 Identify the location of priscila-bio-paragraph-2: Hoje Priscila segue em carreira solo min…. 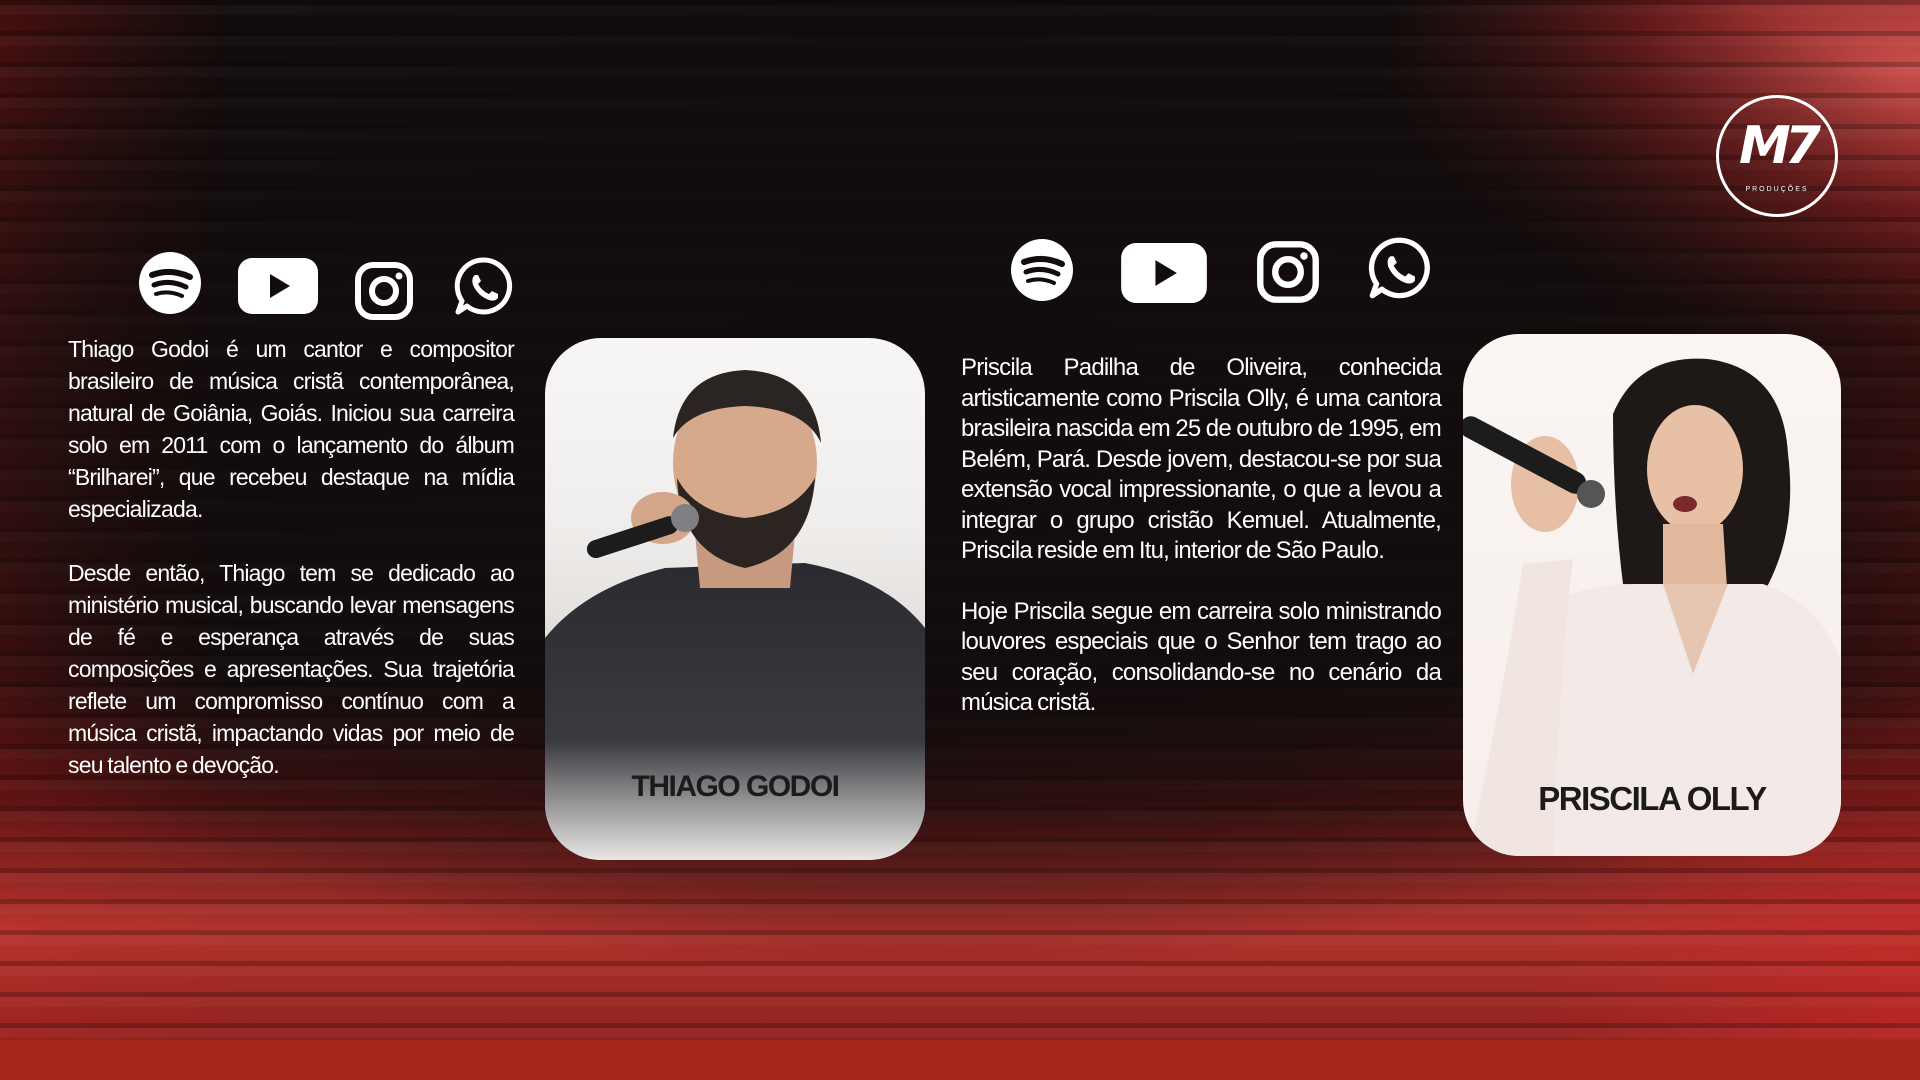
(1201, 657).